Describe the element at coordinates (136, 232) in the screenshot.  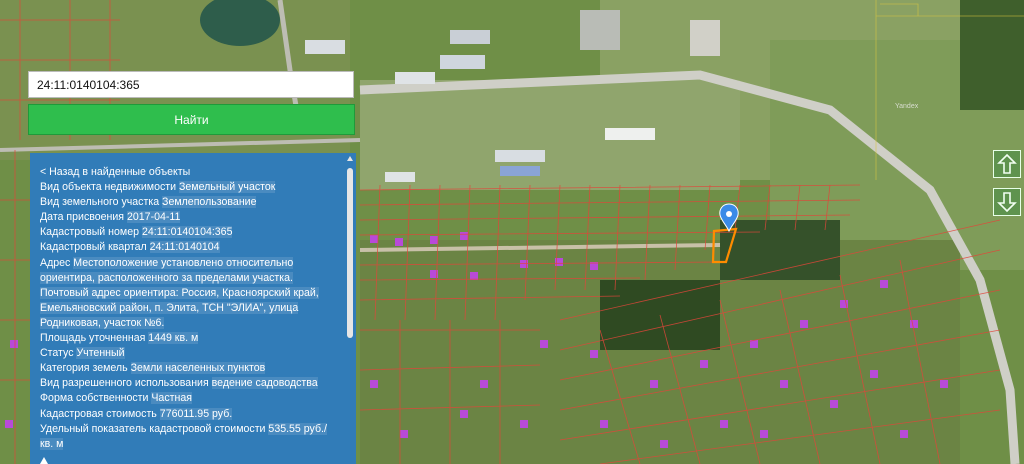
I see `info-row-cadastral-number: Кадастровый номер 24:11:0140104:365` at that location.